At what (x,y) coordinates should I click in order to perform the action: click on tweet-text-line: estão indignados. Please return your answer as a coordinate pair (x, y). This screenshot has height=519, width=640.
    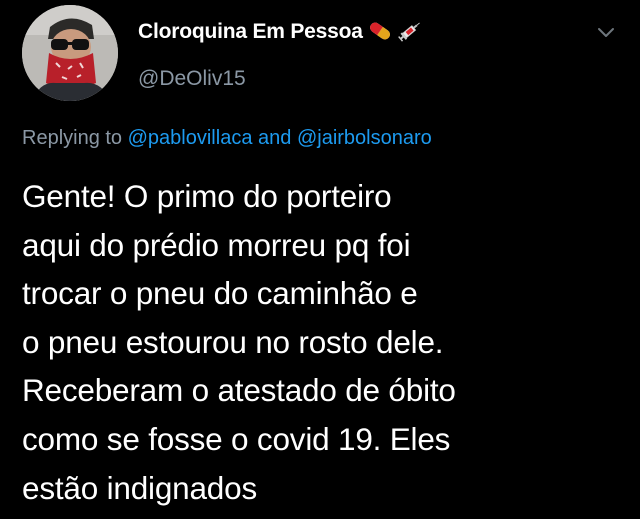
    Looking at the image, I should click on (139, 487).